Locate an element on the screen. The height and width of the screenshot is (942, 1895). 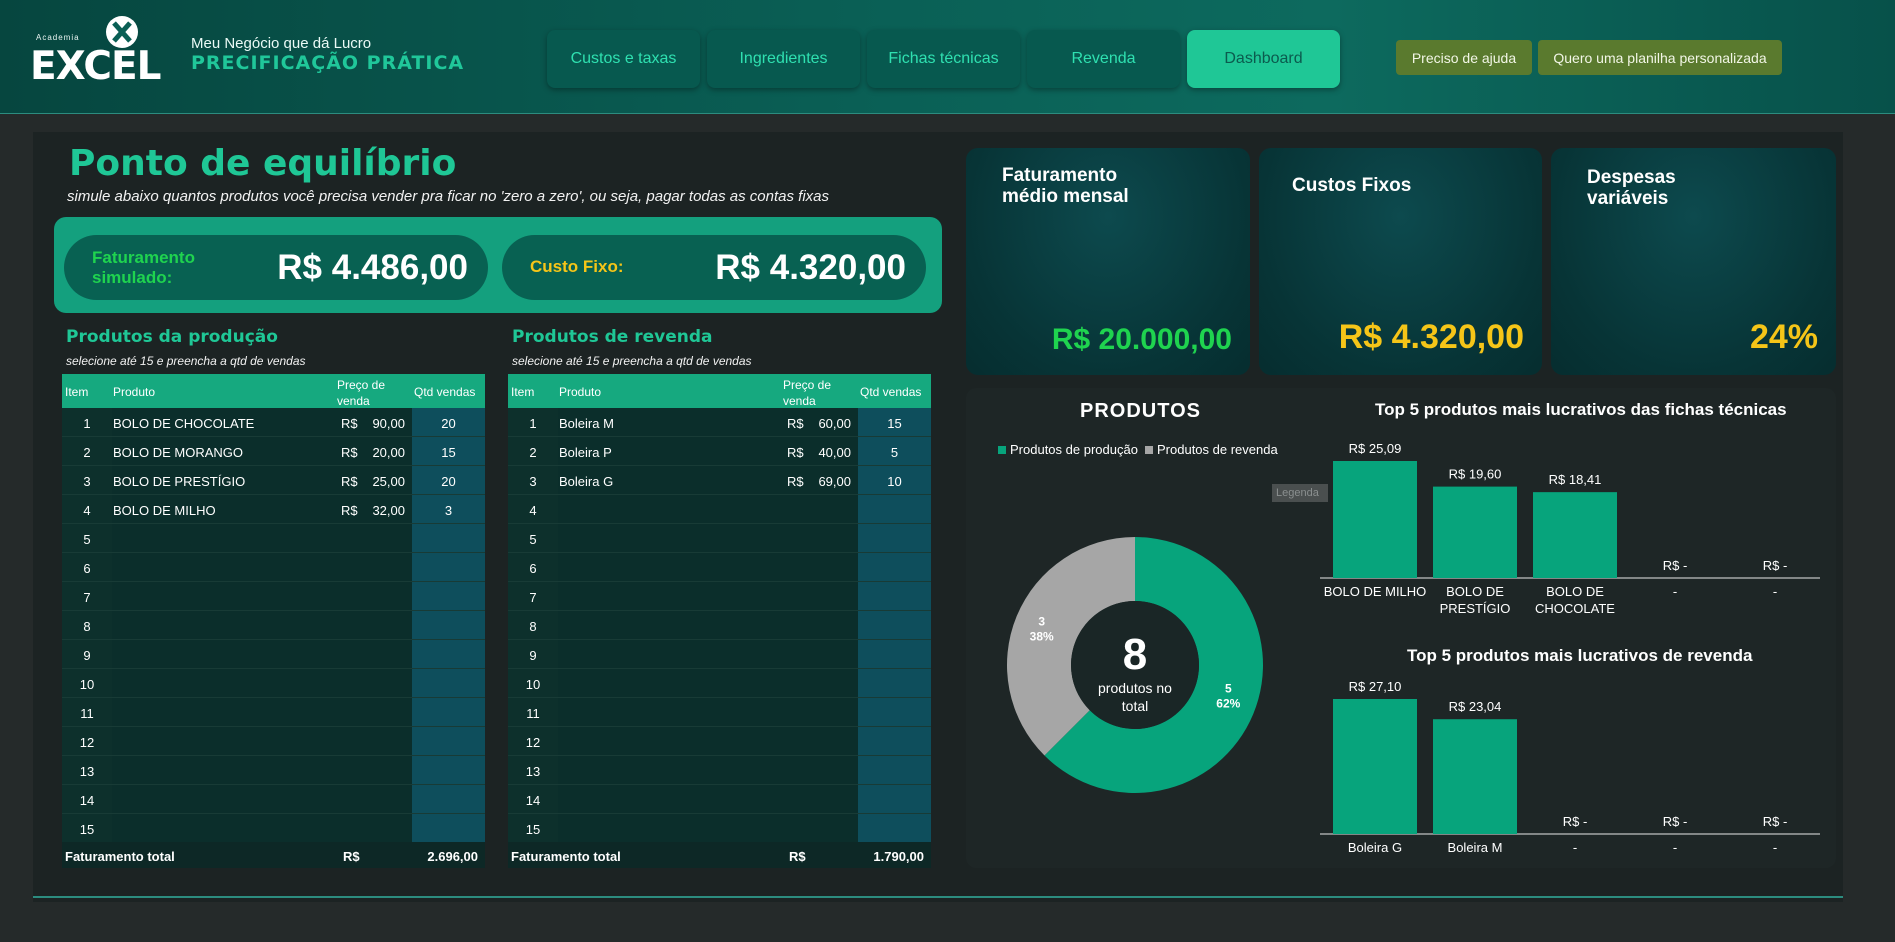
cell-preco: 69,00 is located at coordinates (834, 481).